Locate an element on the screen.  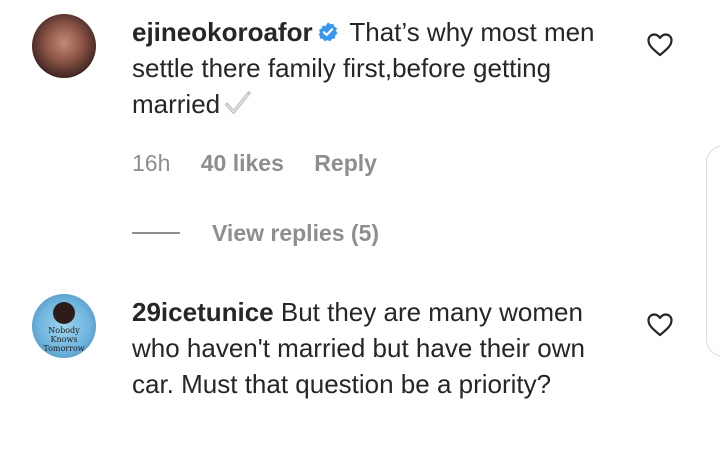
comment-meta: 16h 40 likes Reply is located at coordinates (266, 163).